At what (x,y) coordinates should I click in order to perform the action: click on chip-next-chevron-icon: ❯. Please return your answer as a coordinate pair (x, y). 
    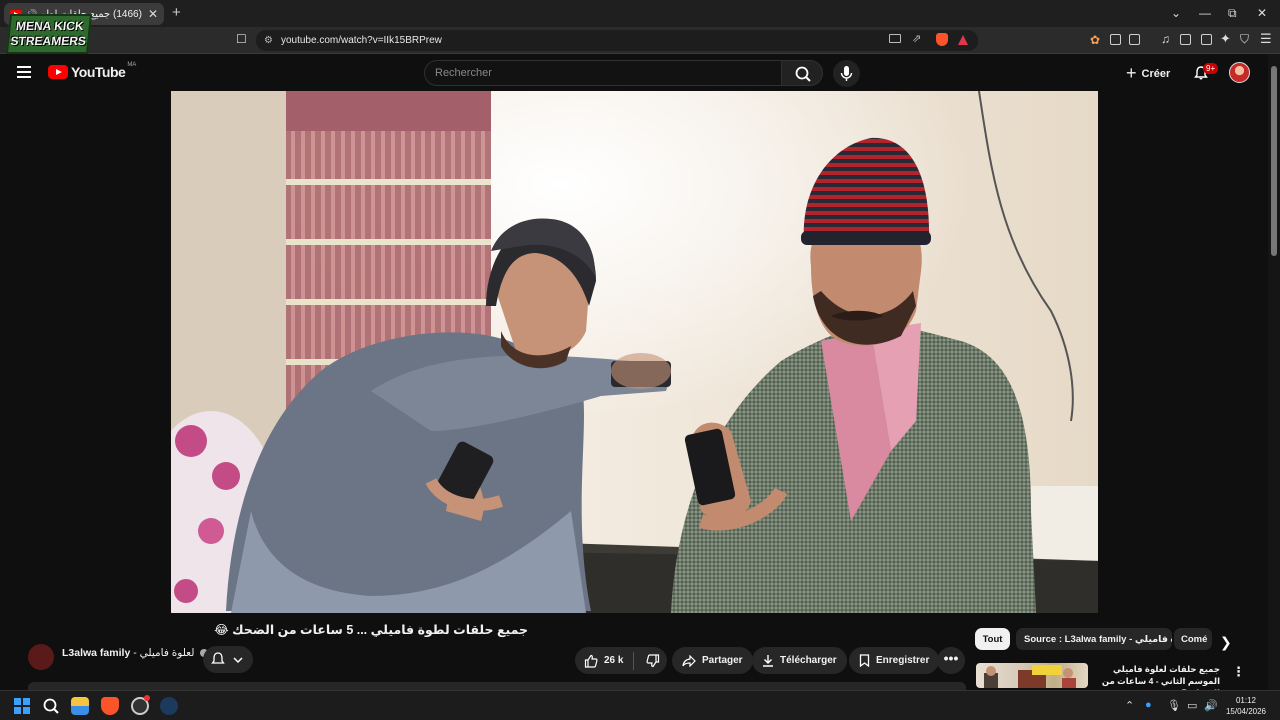
    Looking at the image, I should click on (1226, 642).